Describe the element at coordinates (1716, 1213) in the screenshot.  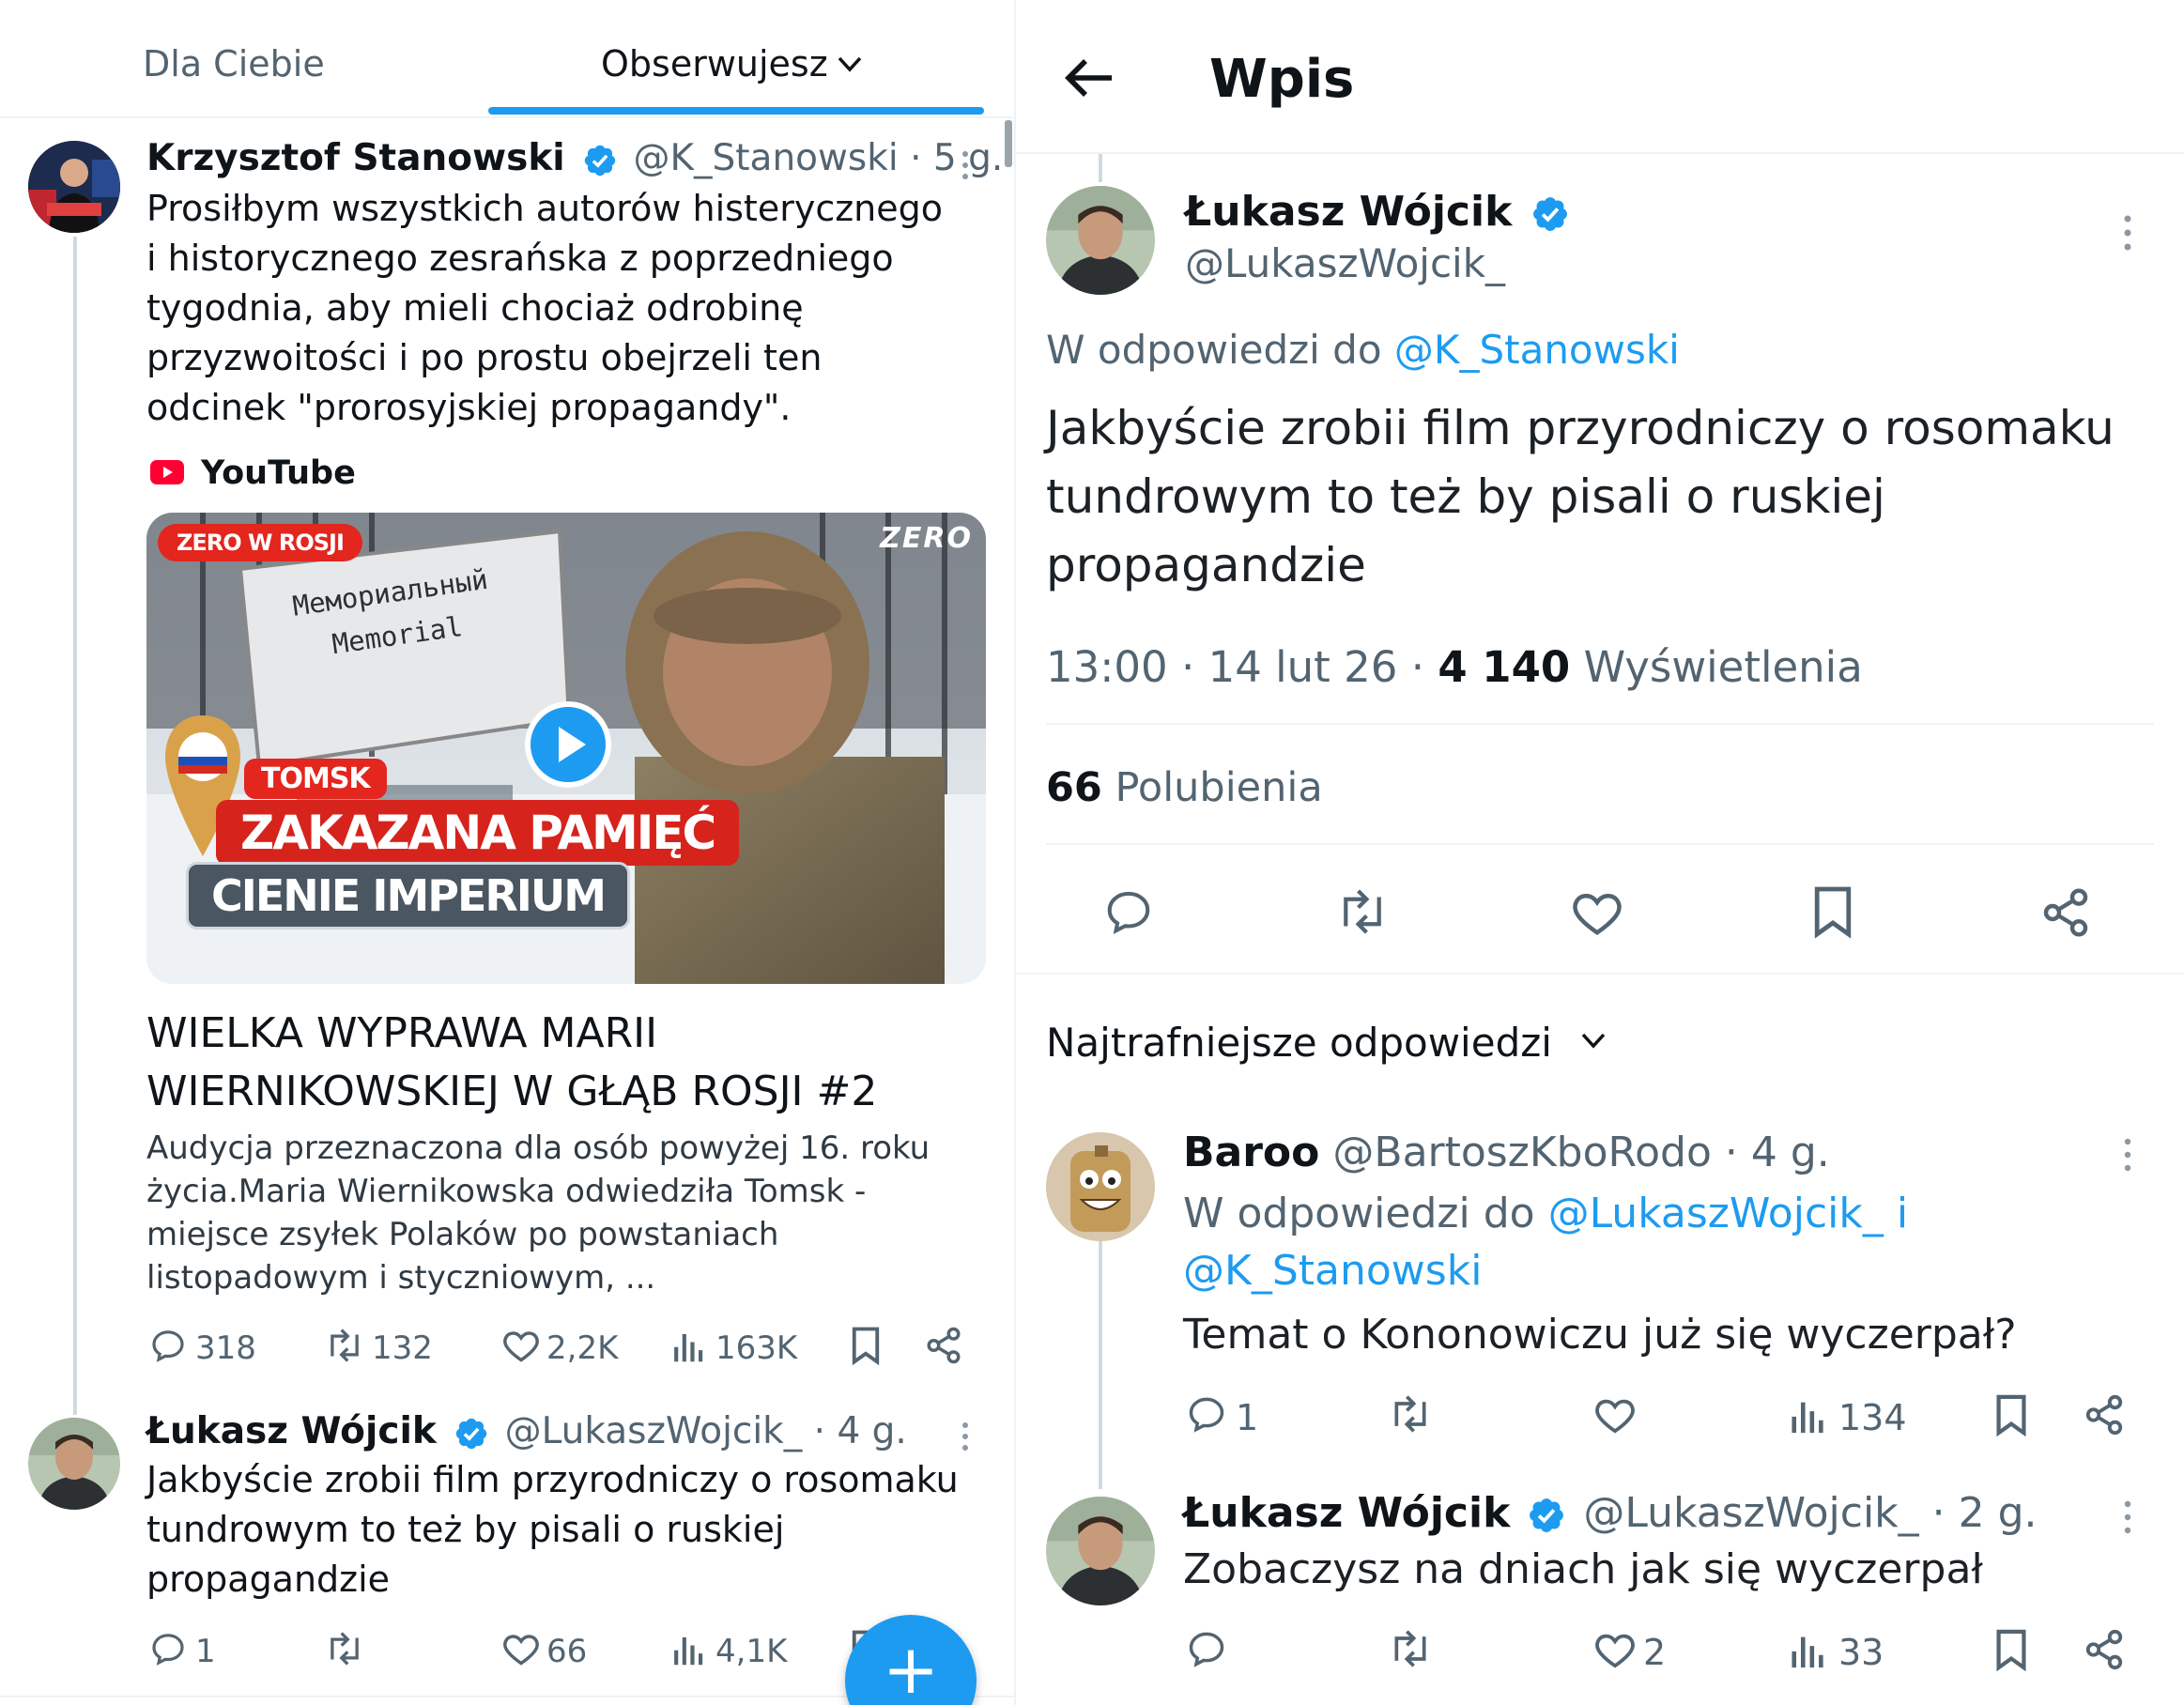
I see `reply-mention-link: @LukaszWojcik_` at that location.